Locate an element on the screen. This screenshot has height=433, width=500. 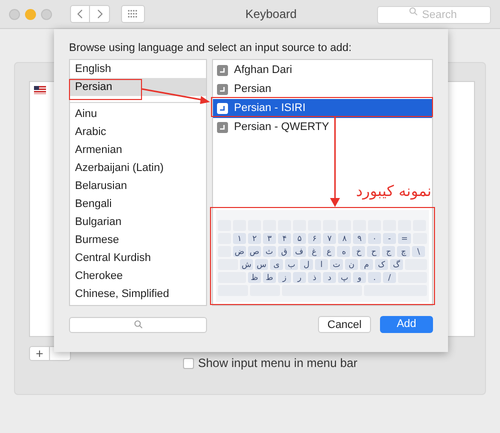
language-item: Bulgarian is located at coordinates (138, 222).